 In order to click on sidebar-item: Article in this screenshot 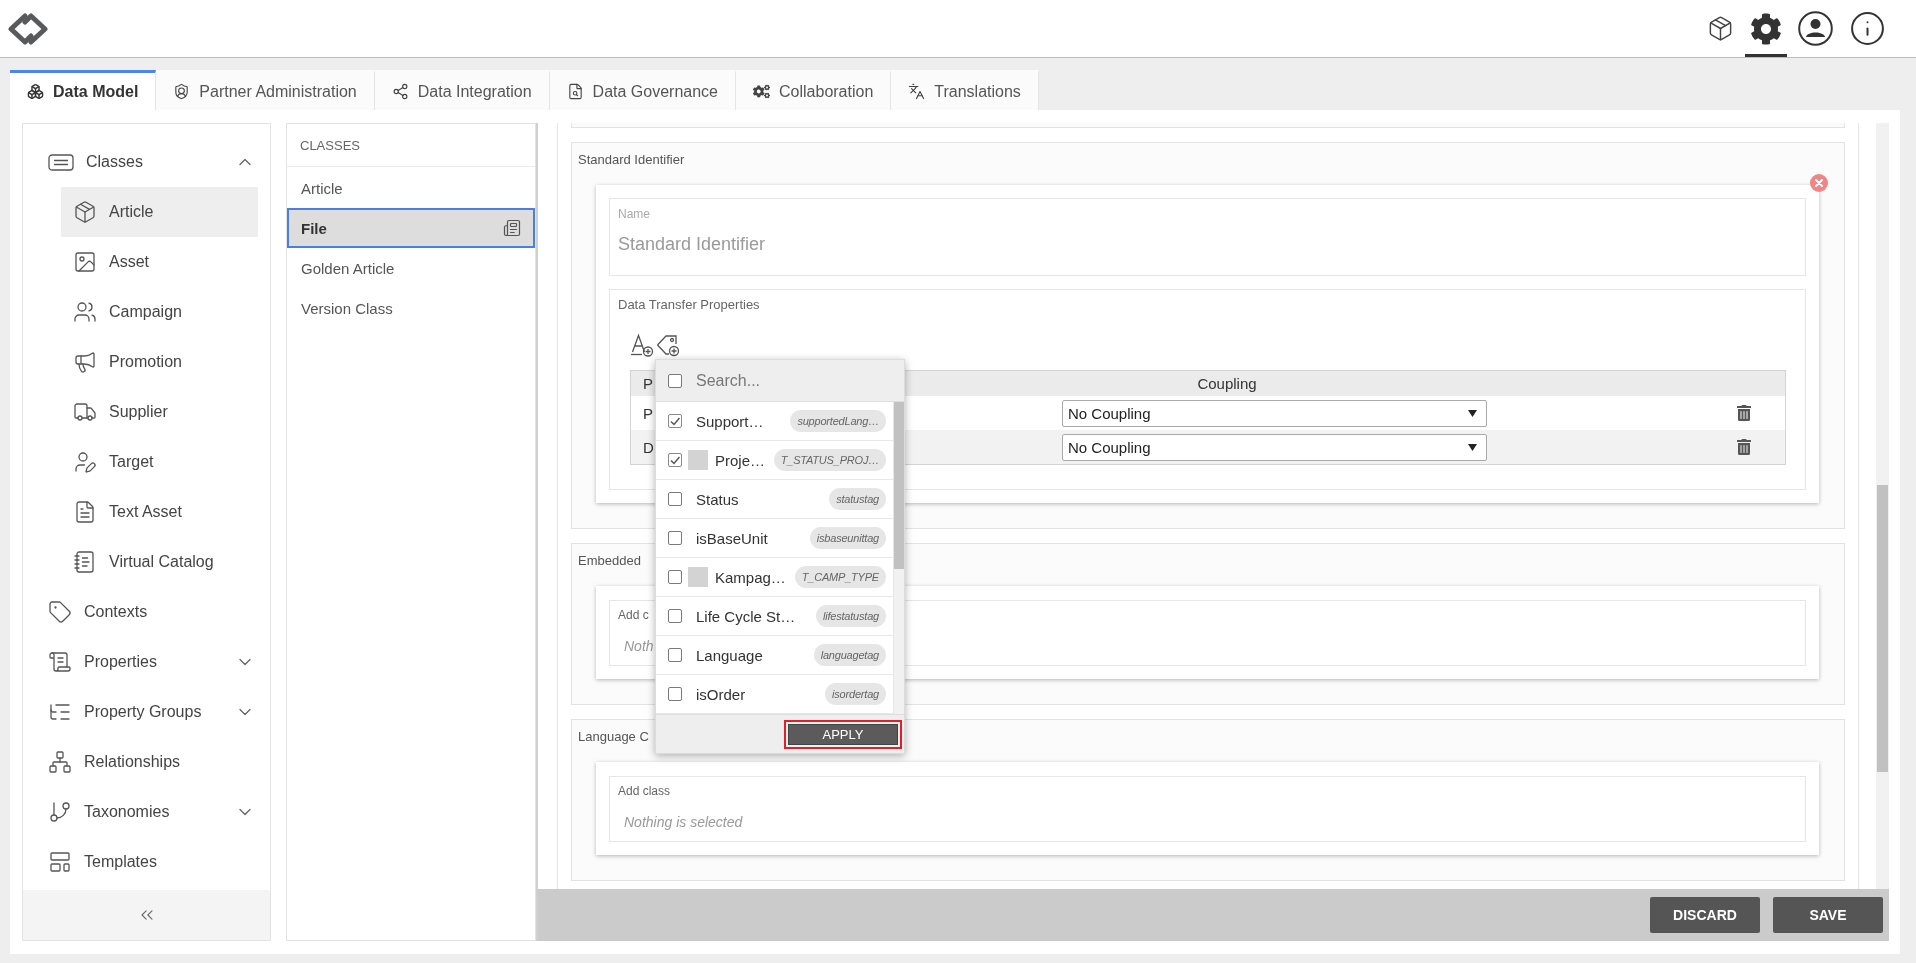, I will do `click(159, 212)`.